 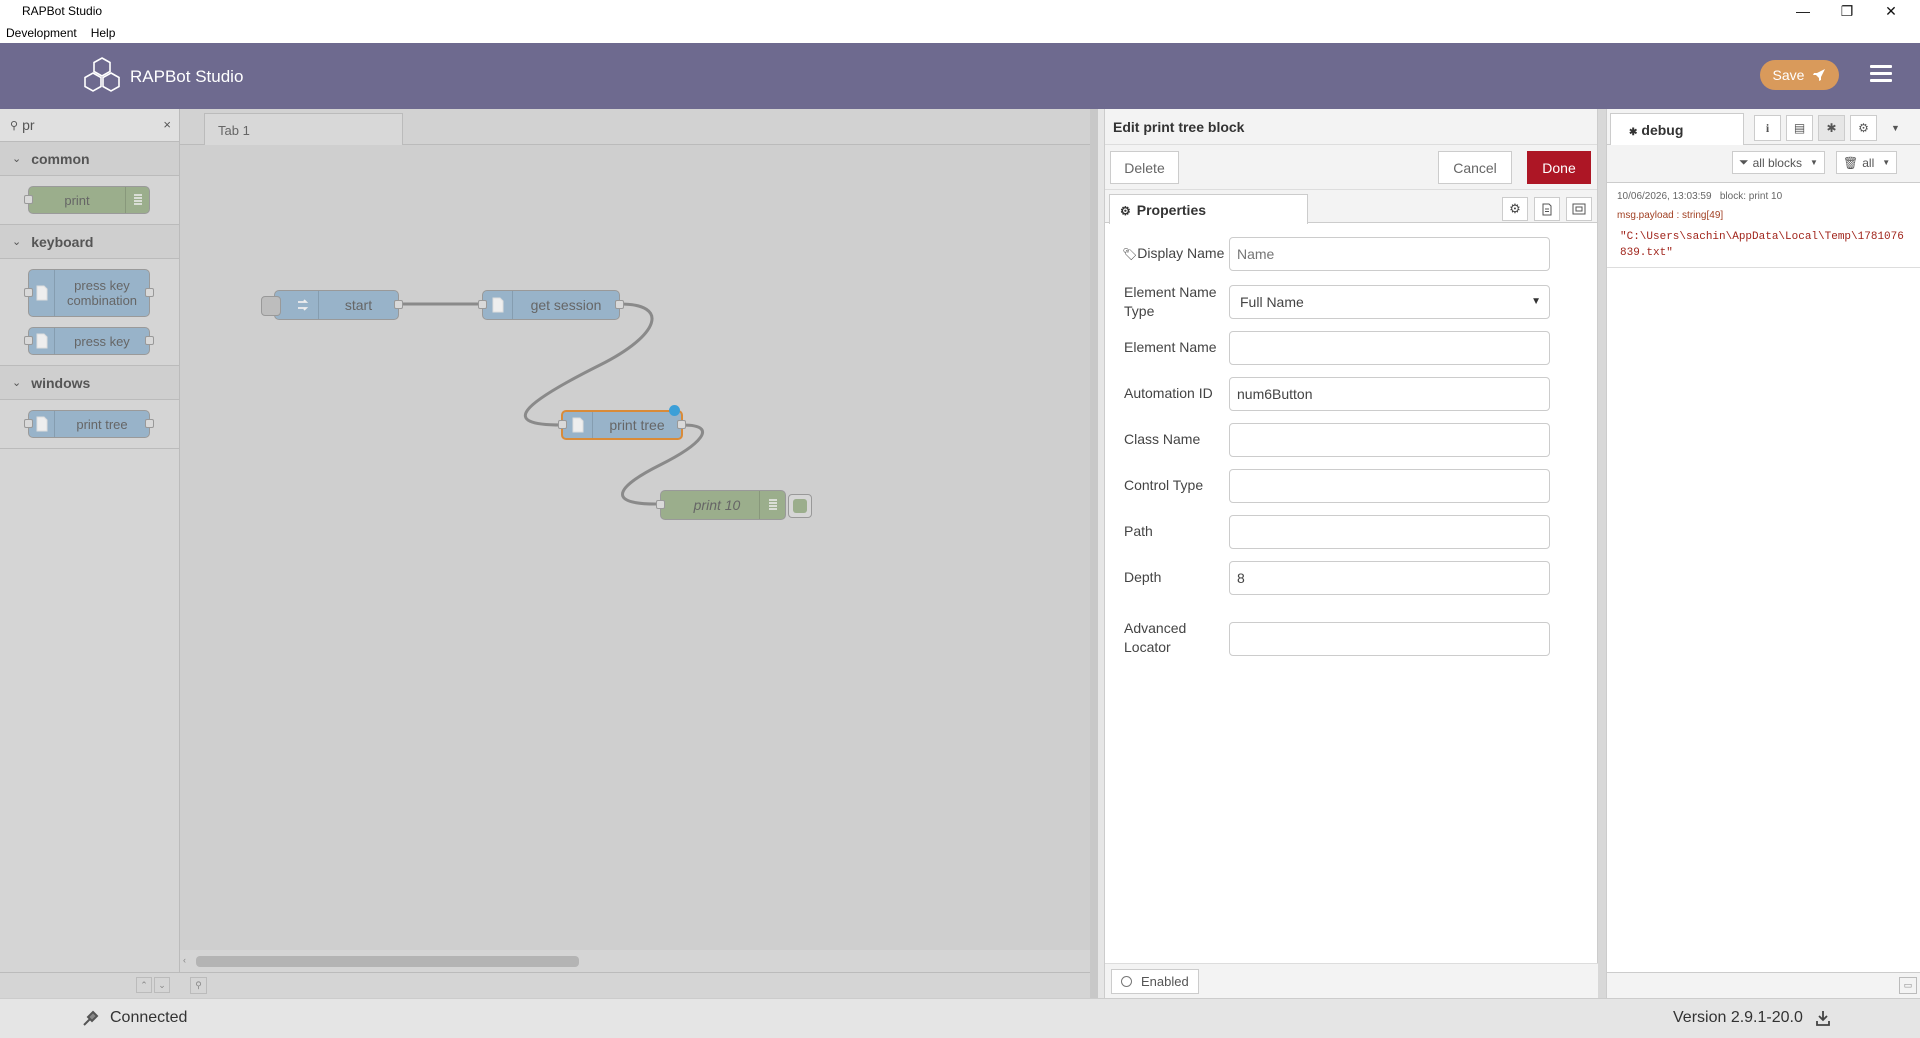 What do you see at coordinates (90, 985) in the screenshot?
I see `palette-footer: ⌃ ⌄` at bounding box center [90, 985].